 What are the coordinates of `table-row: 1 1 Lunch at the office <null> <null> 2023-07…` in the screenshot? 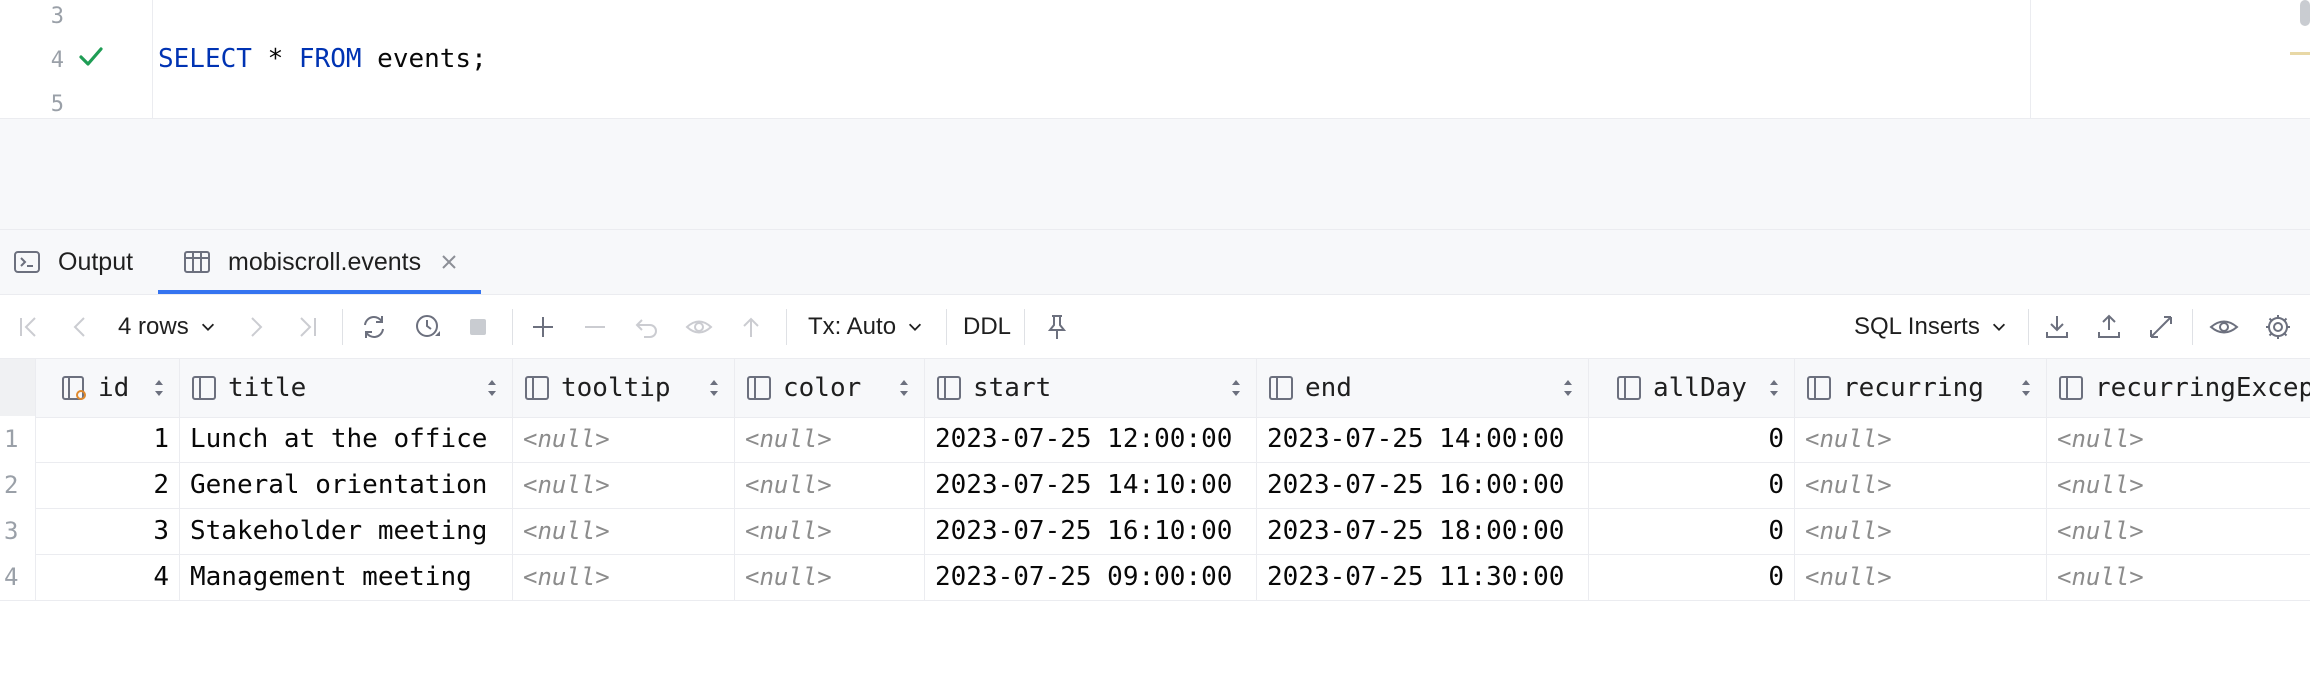 It's located at (1155, 439).